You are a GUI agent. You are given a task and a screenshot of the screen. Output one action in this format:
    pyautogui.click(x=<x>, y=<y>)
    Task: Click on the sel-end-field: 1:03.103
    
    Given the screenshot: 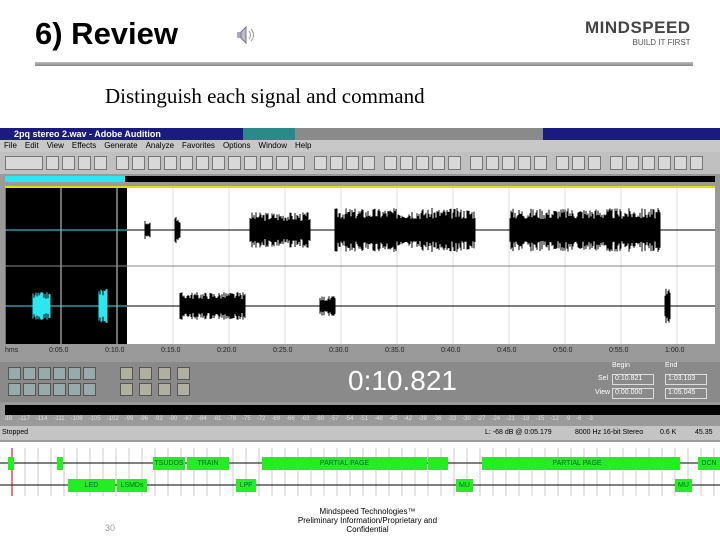 What is the action you would take?
    pyautogui.click(x=686, y=379)
    